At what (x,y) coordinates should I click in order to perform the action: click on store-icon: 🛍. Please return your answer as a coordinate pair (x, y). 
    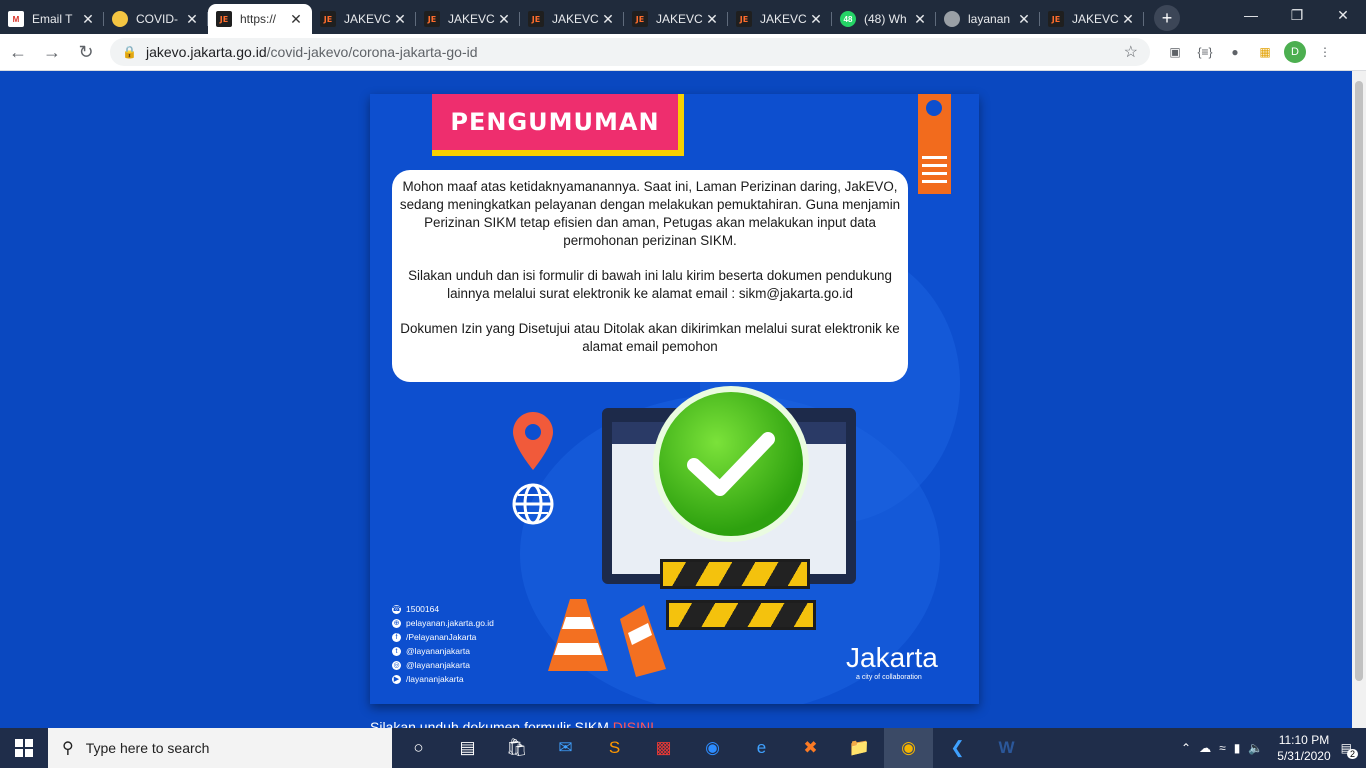
    Looking at the image, I should click on (516, 748).